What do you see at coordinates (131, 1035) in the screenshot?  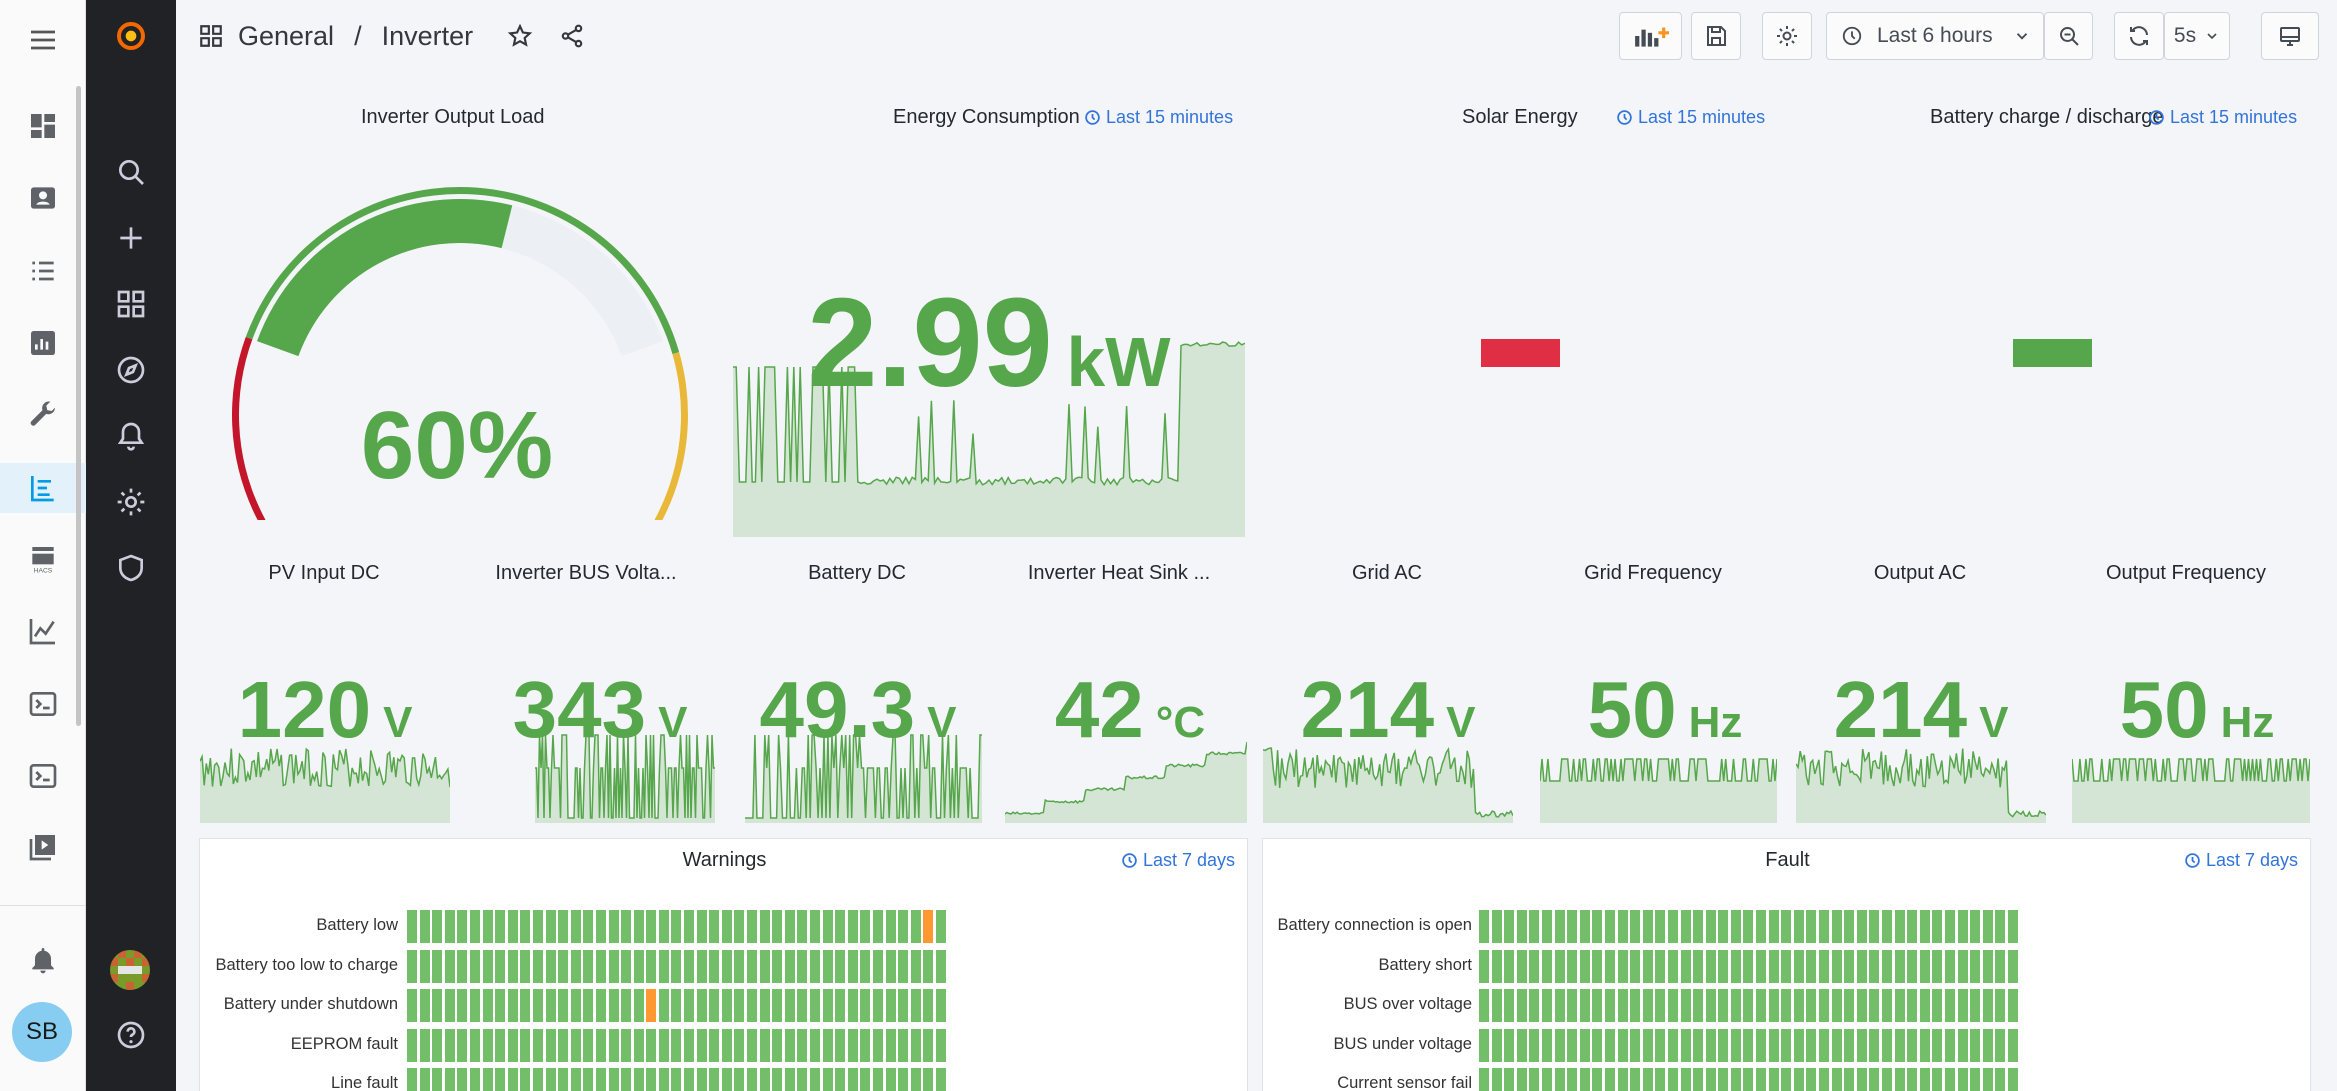 I see `help-icon` at bounding box center [131, 1035].